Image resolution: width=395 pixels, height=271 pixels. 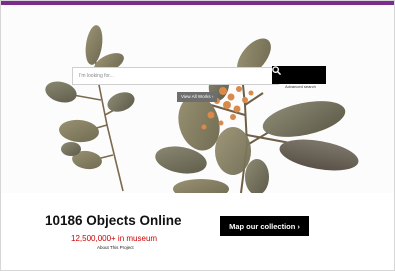 I want to click on about-project-link: About This Project, so click(x=115, y=247).